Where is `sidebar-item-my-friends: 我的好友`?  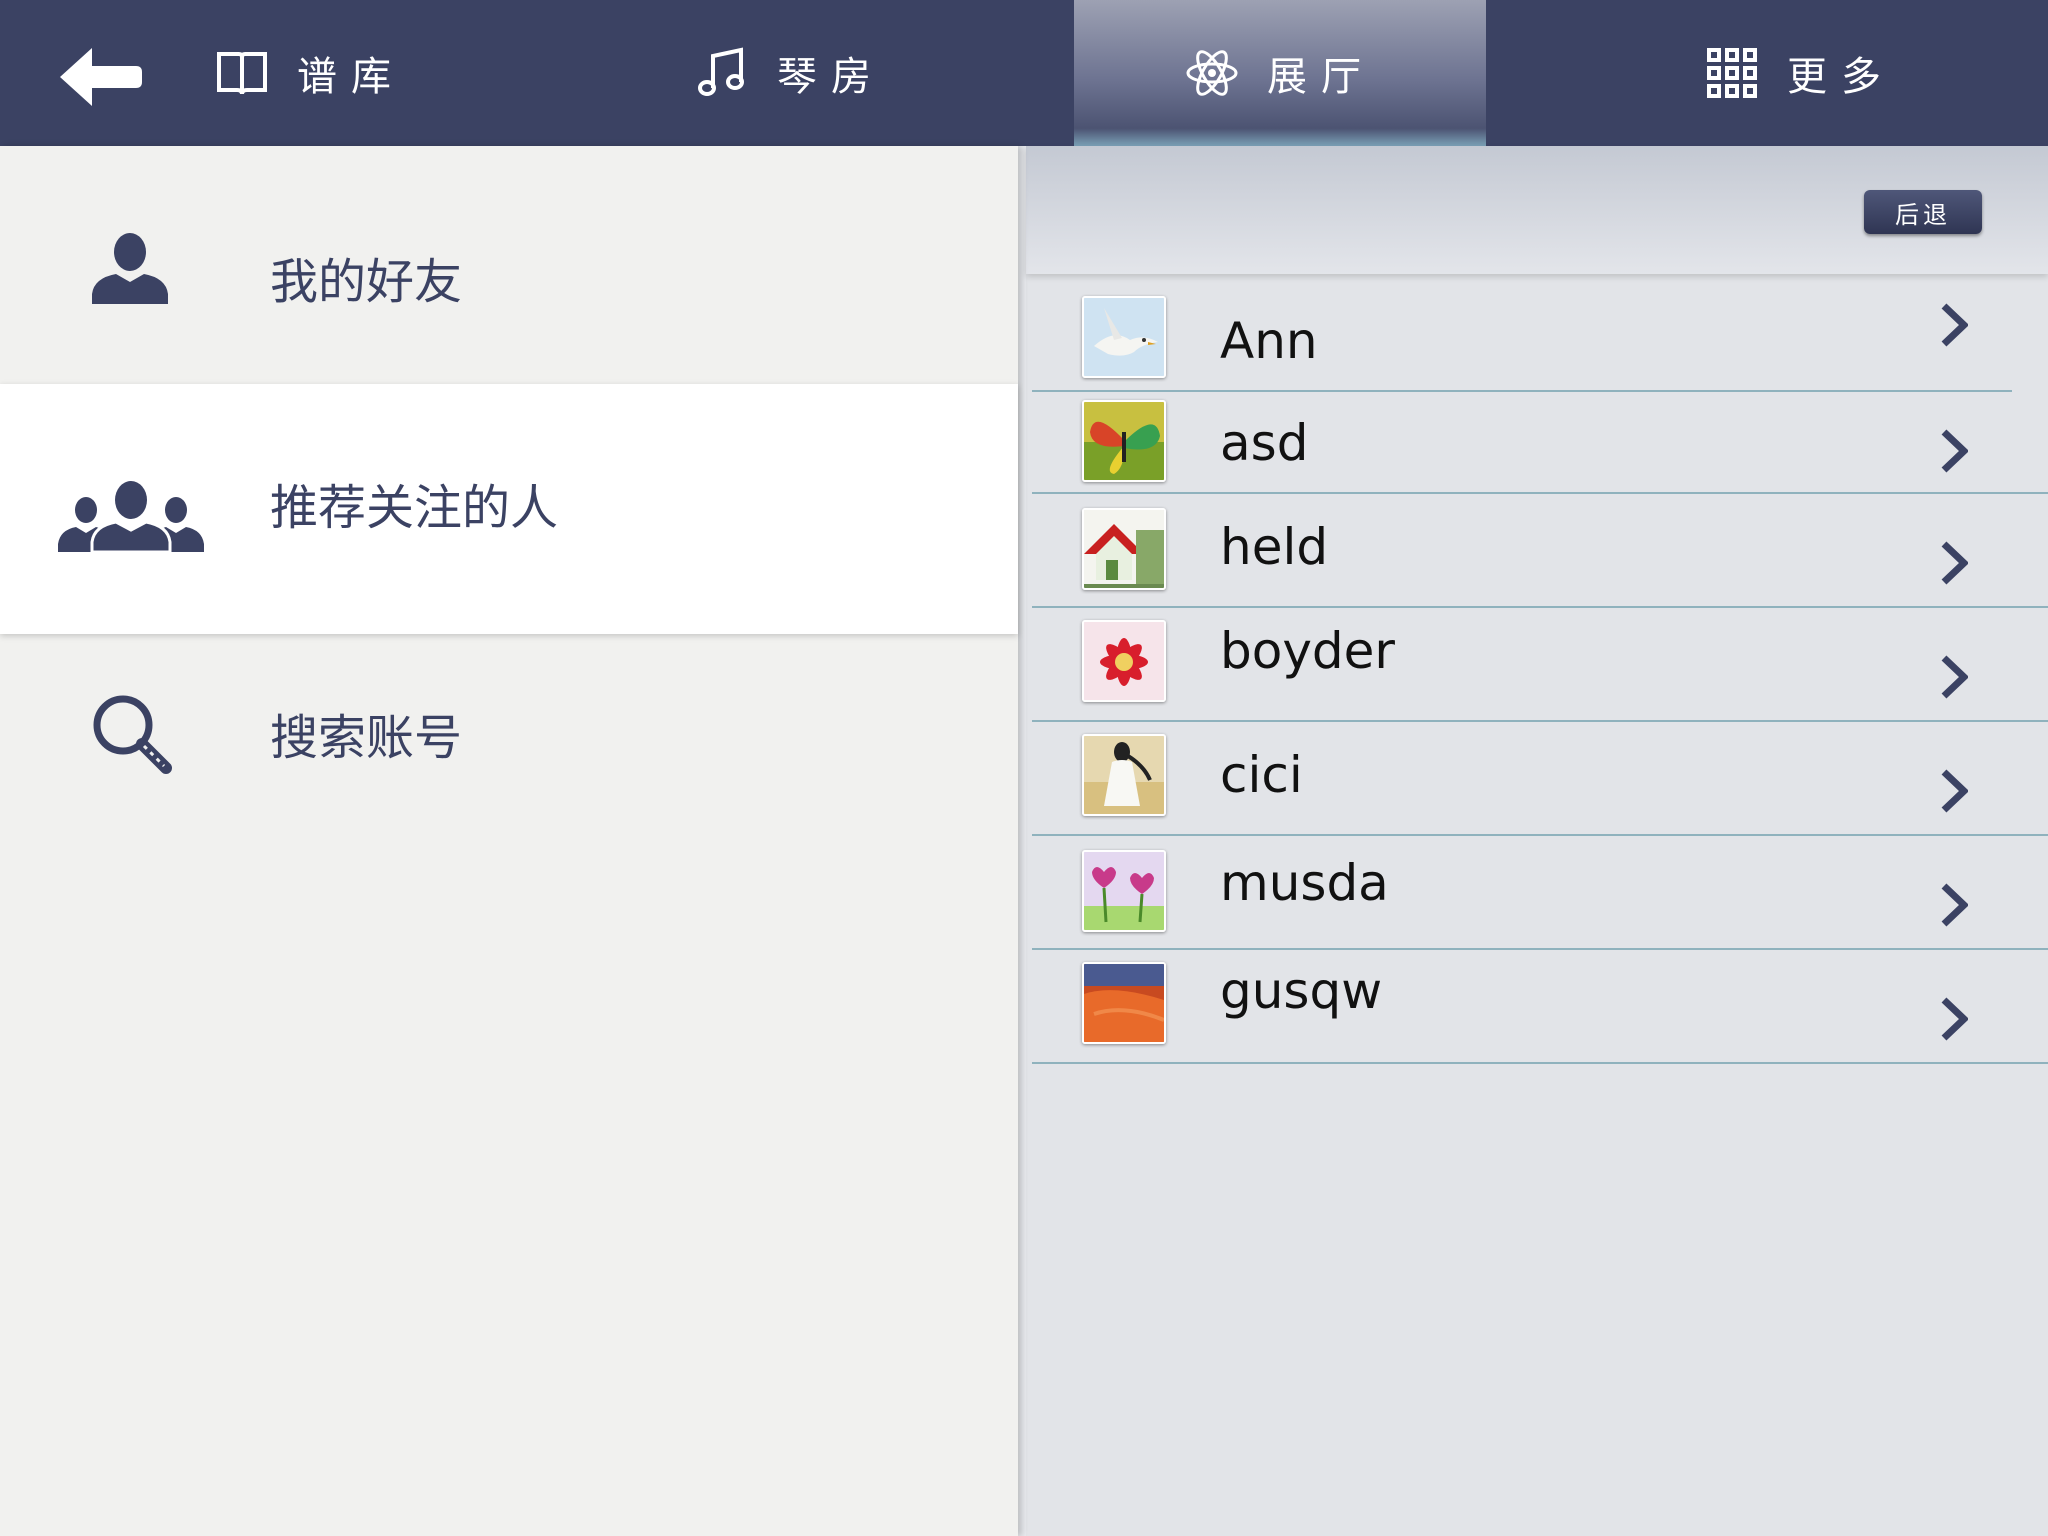
sidebar-item-my-friends: 我的好友 is located at coordinates (509, 265).